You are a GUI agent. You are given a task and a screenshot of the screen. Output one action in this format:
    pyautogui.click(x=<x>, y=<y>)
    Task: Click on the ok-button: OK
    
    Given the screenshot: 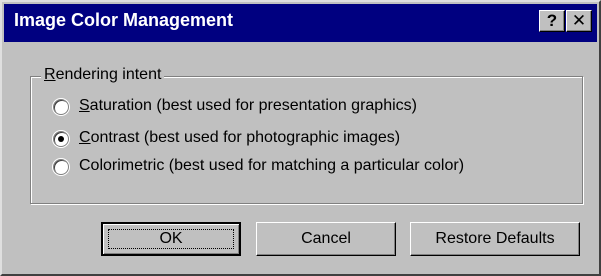 What is the action you would take?
    pyautogui.click(x=171, y=239)
    